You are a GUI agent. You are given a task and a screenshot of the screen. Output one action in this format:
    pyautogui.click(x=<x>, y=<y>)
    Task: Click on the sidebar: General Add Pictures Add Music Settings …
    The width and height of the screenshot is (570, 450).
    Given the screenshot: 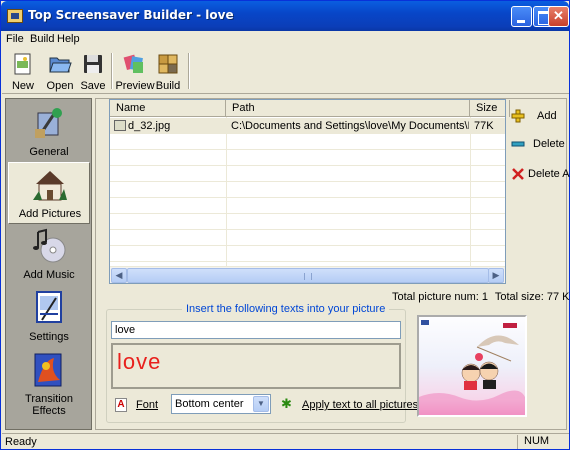 What is the action you would take?
    pyautogui.click(x=48, y=264)
    